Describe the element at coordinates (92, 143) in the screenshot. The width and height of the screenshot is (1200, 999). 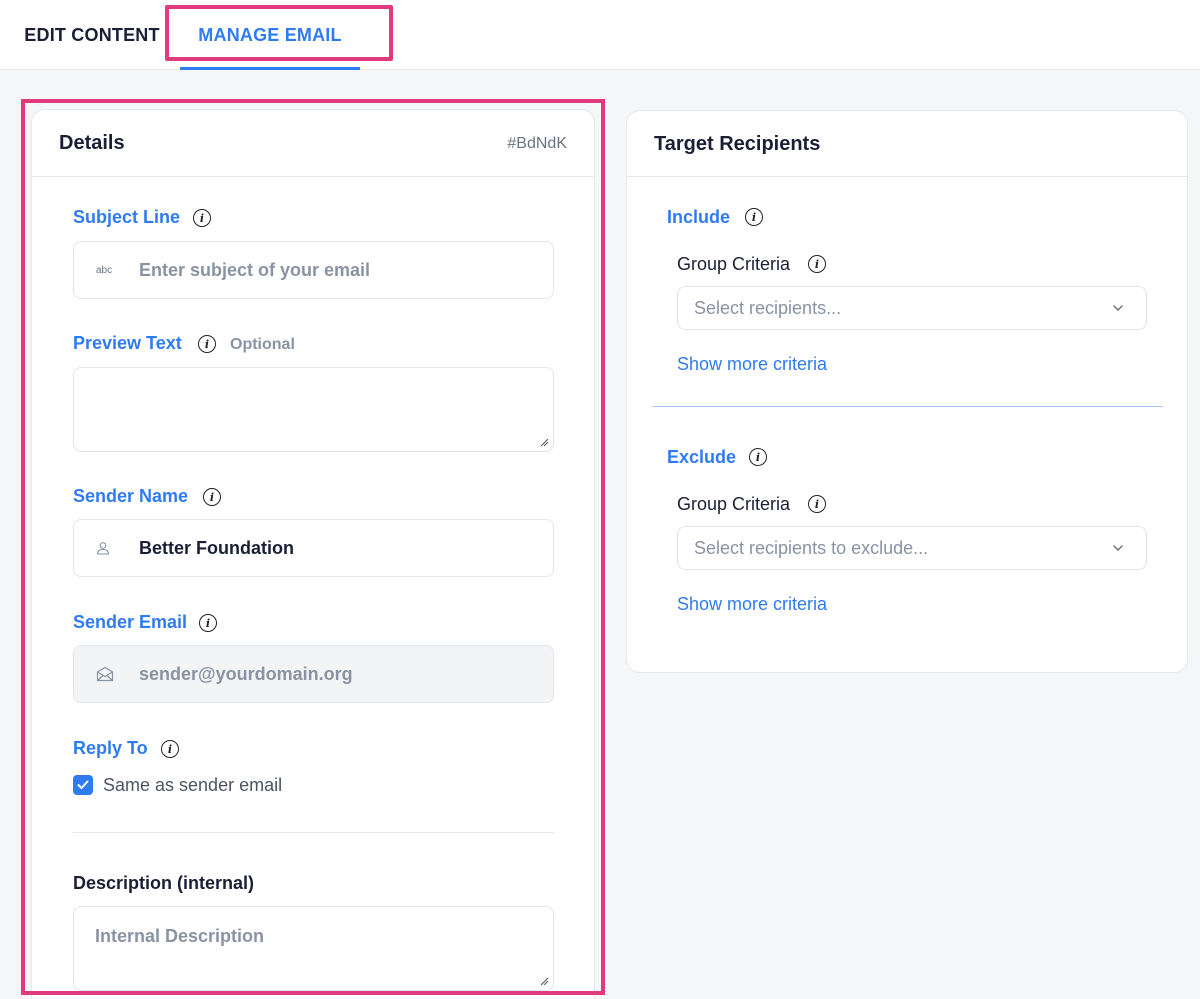
I see `details-title: Details` at that location.